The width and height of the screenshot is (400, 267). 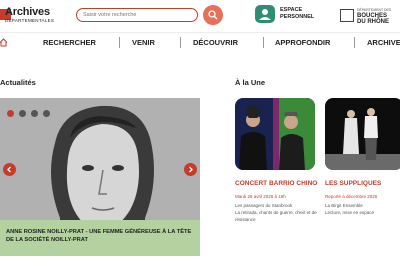 I want to click on espace-personnel-icon, so click(x=265, y=14).